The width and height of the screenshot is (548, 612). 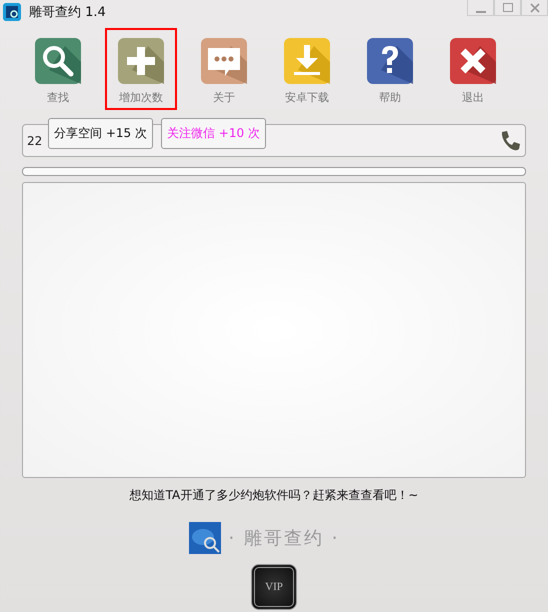 I want to click on minimize-button, so click(x=480, y=8).